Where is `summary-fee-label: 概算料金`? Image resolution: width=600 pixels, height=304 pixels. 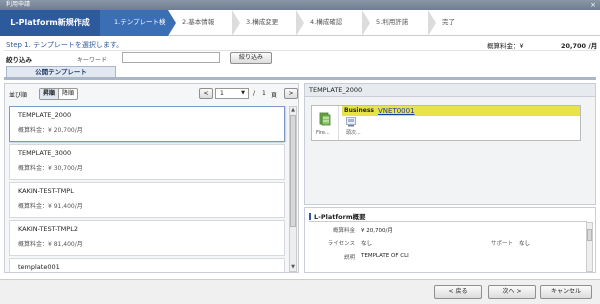
summary-fee-label: 概算料金 is located at coordinates (343, 231).